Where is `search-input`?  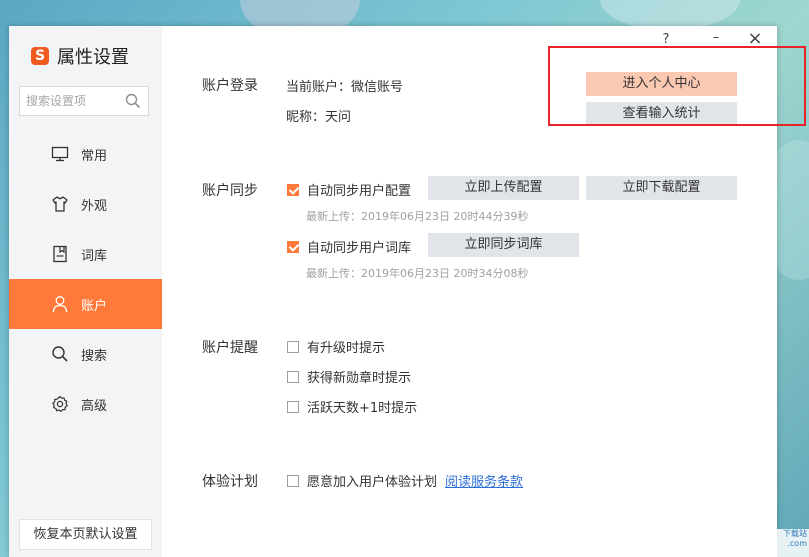
search-input is located at coordinates (71, 101).